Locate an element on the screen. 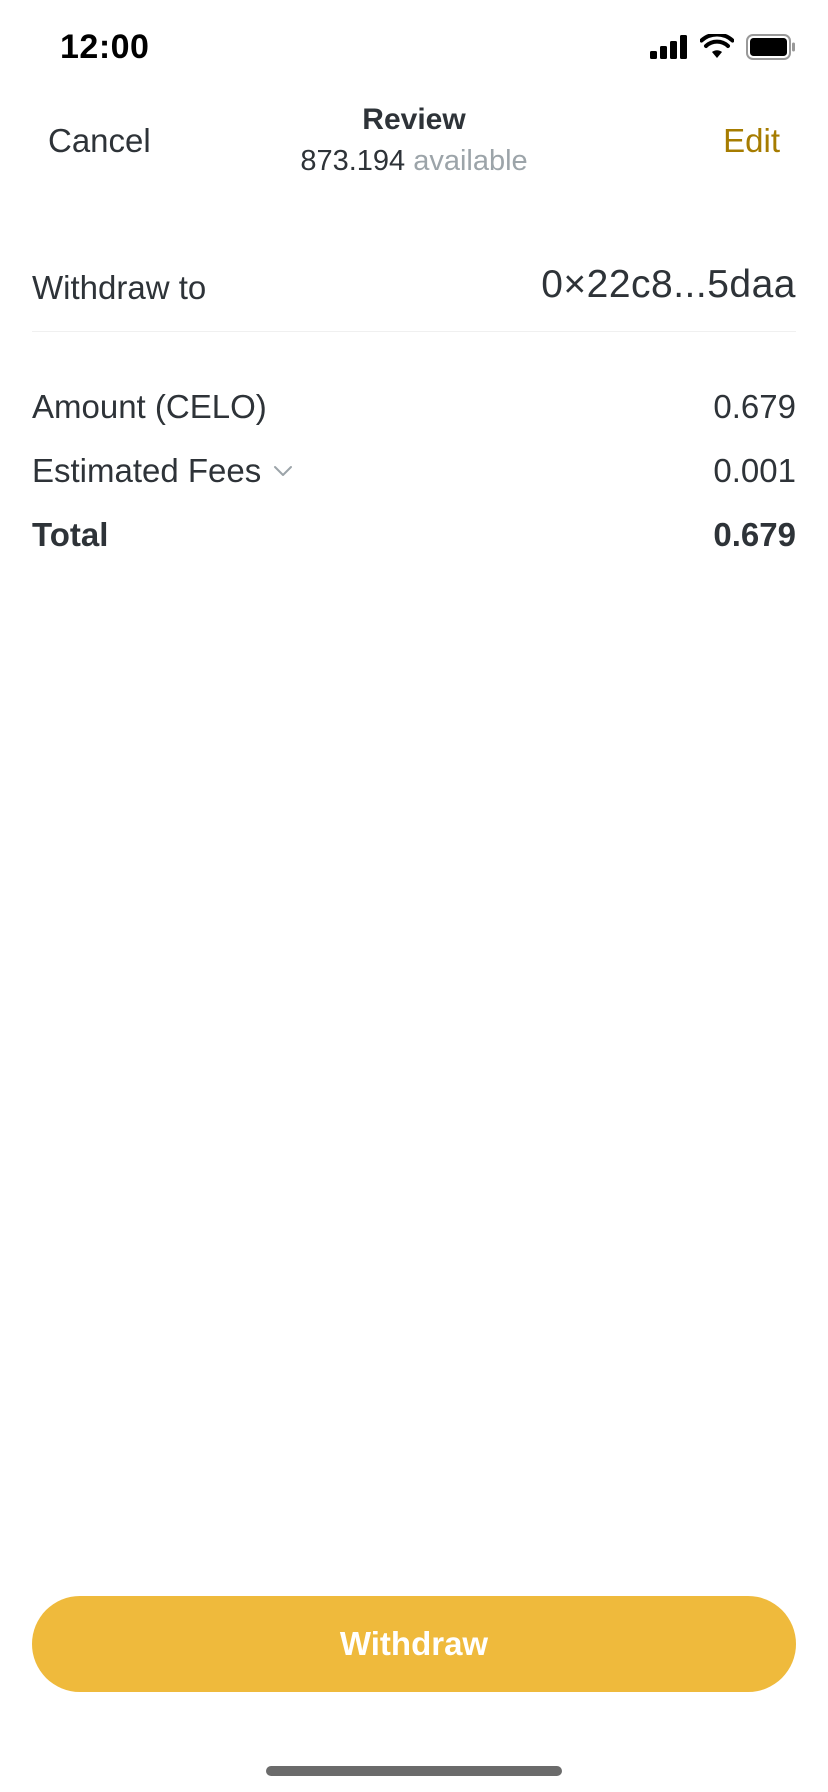 Image resolution: width=828 pixels, height=1792 pixels. wifi-icon is located at coordinates (717, 46).